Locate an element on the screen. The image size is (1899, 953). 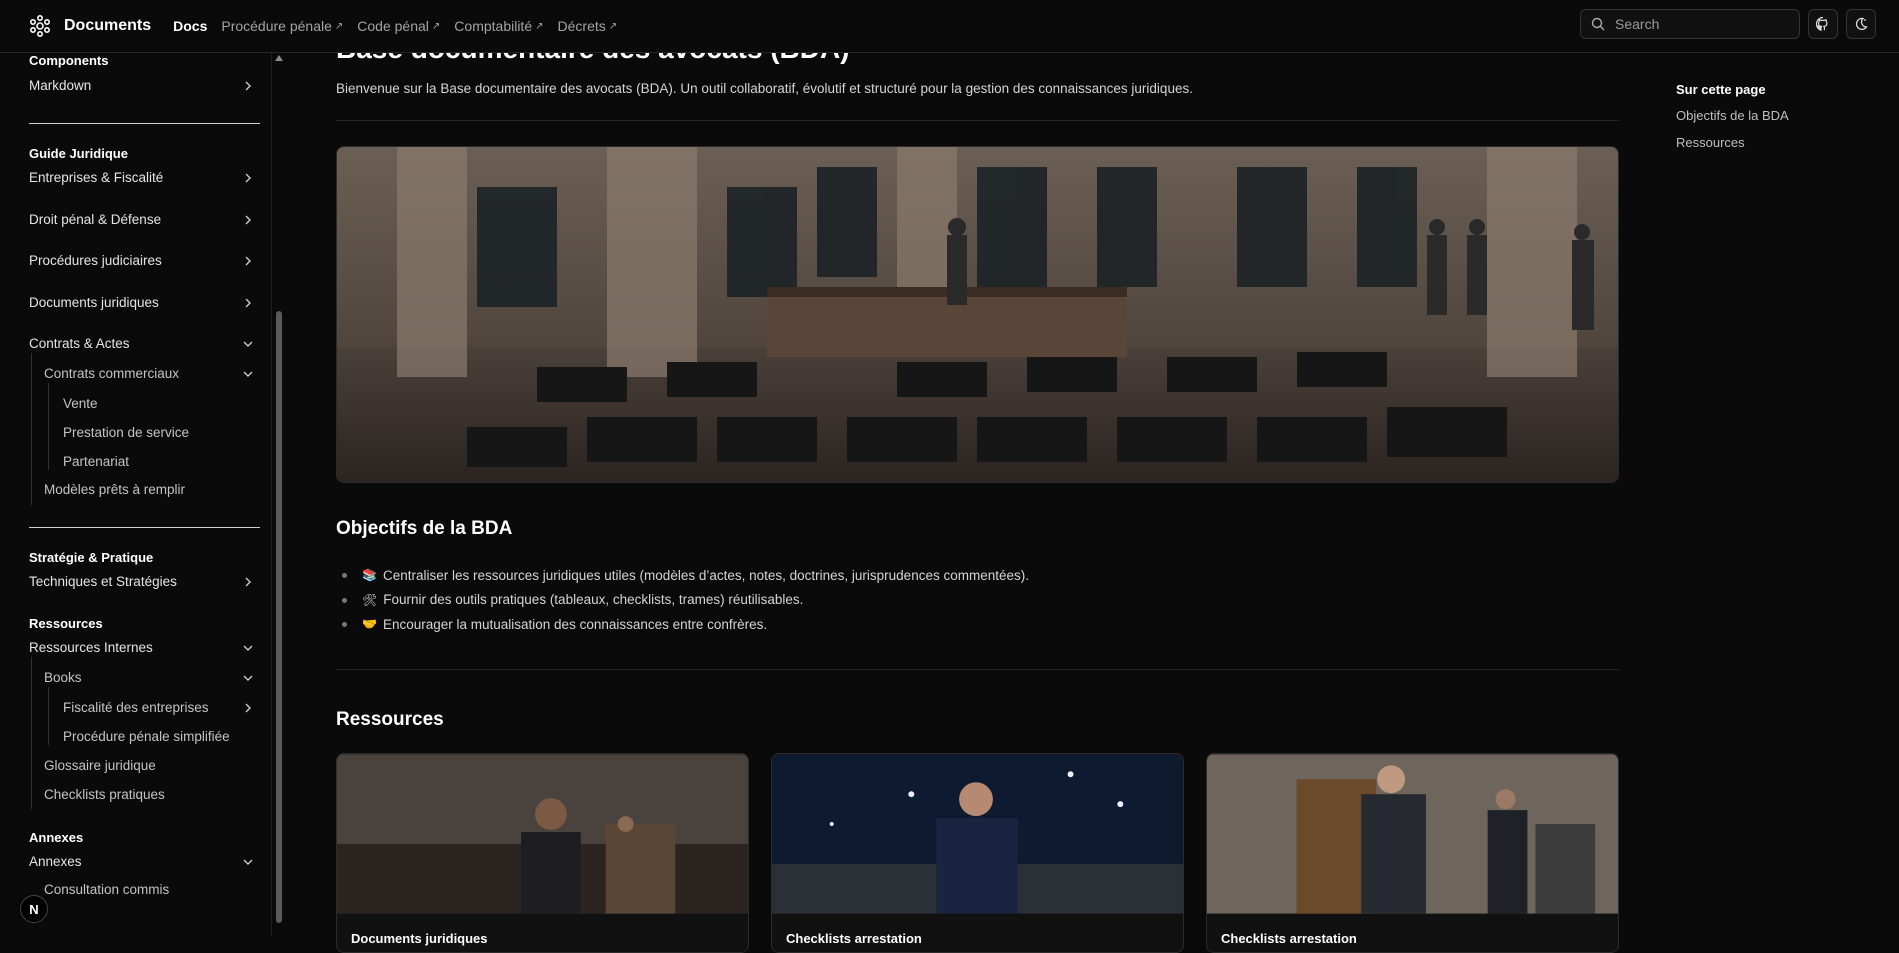
sidebar-item-label: Prestation de service is located at coordinates (126, 432).